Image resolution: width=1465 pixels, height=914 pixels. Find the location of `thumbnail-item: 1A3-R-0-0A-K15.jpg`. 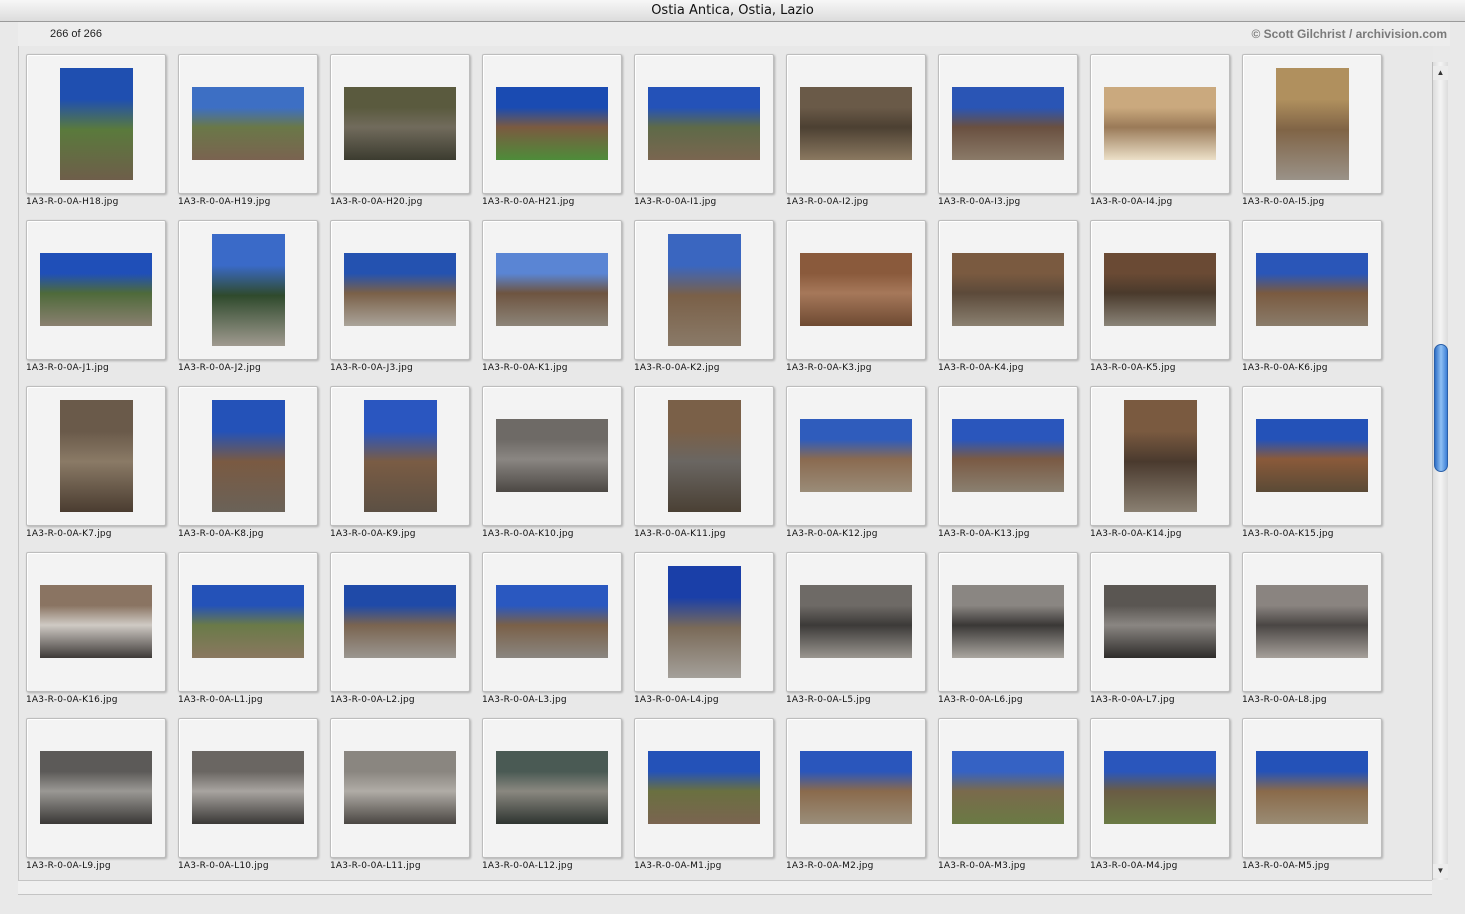

thumbnail-item: 1A3-R-0-0A-K15.jpg is located at coordinates (1318, 469).